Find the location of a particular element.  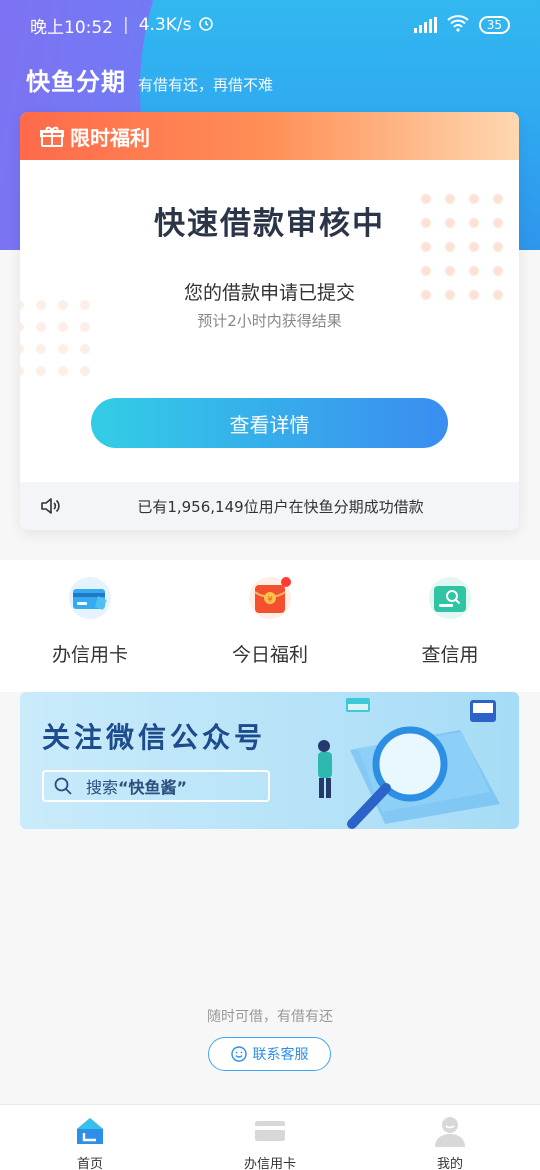

ribbon-label: 限时福利 is located at coordinates (110, 137).